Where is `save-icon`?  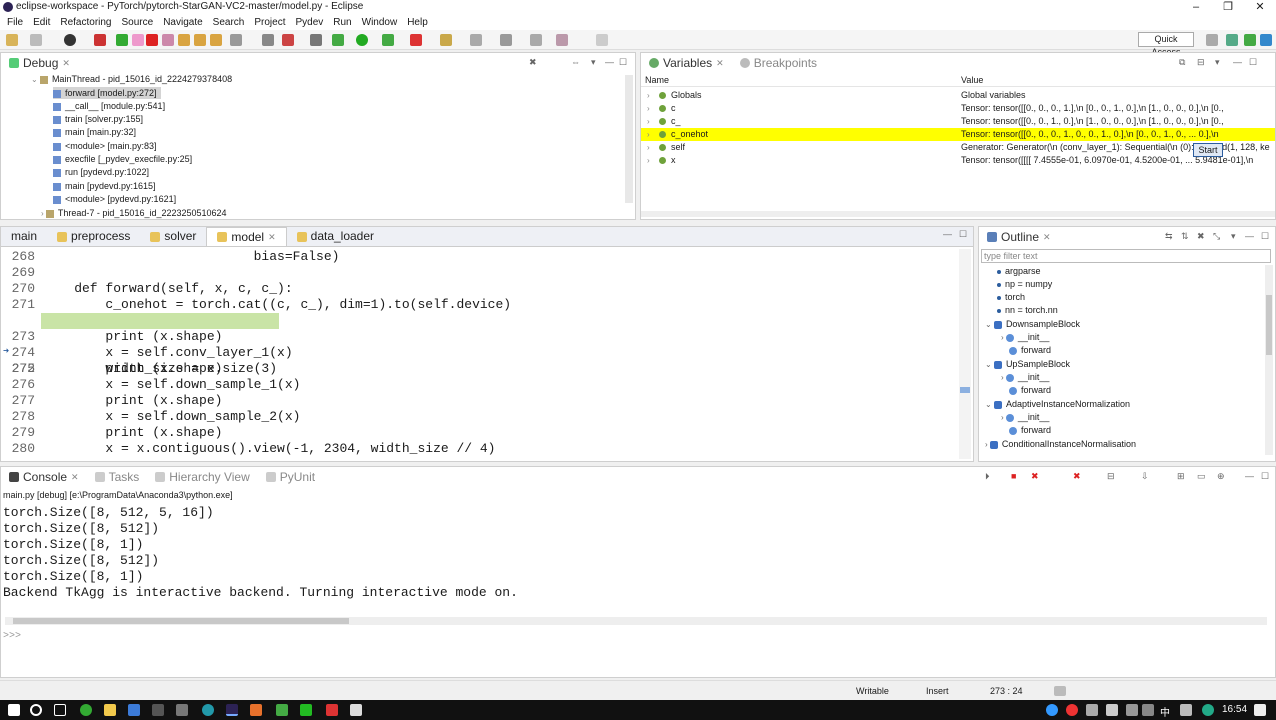
save-icon is located at coordinates (36, 40).